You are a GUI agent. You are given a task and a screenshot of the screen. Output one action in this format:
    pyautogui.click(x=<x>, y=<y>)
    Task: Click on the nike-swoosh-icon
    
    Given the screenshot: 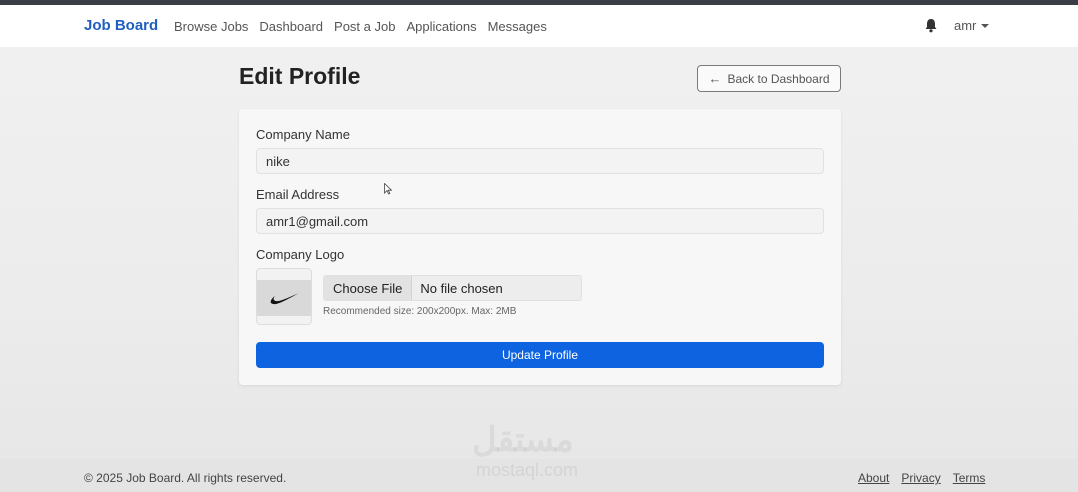 What is the action you would take?
    pyautogui.click(x=284, y=298)
    